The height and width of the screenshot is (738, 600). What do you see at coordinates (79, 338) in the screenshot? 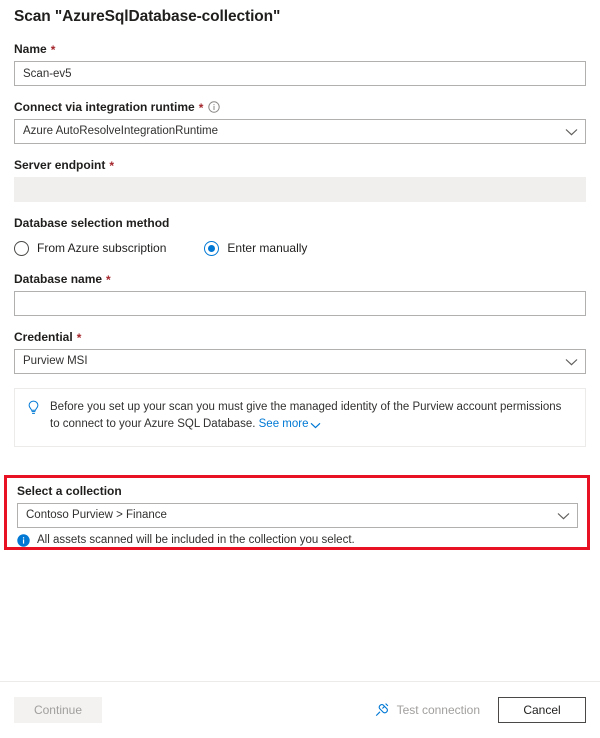
I see `credential-required-asterisk: *` at bounding box center [79, 338].